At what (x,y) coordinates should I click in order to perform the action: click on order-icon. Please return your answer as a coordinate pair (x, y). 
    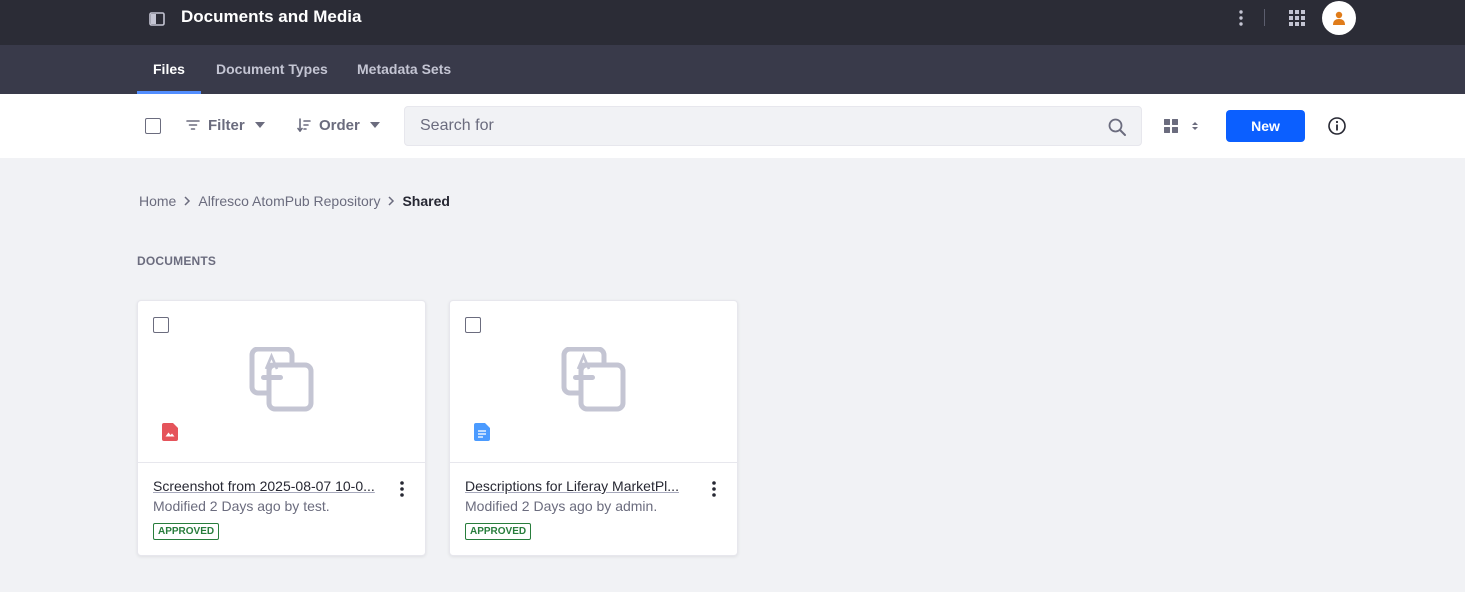
    Looking at the image, I should click on (304, 125).